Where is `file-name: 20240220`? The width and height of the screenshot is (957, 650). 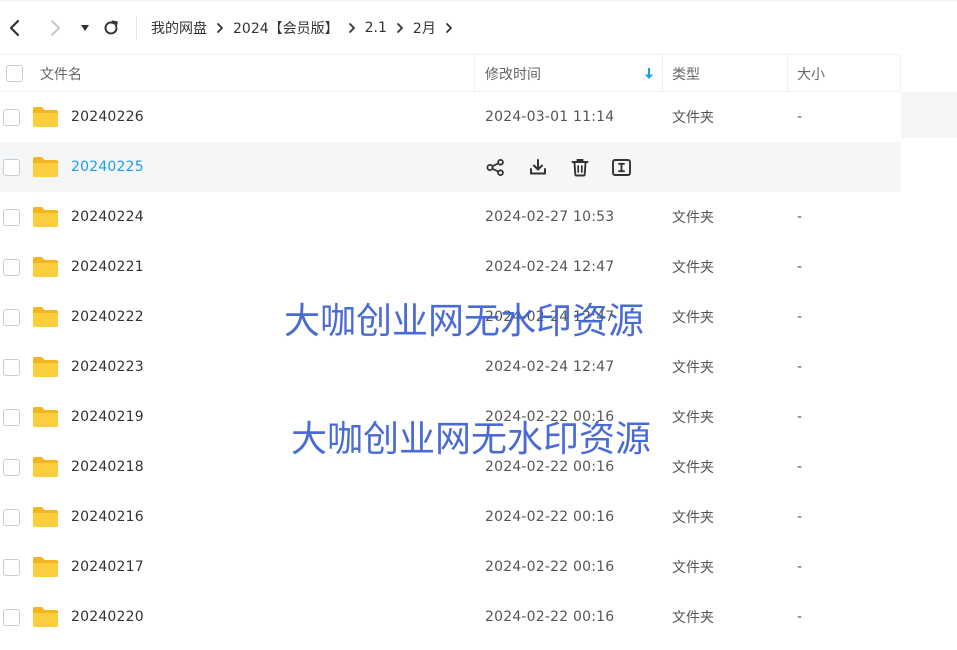
file-name: 20240220 is located at coordinates (107, 617).